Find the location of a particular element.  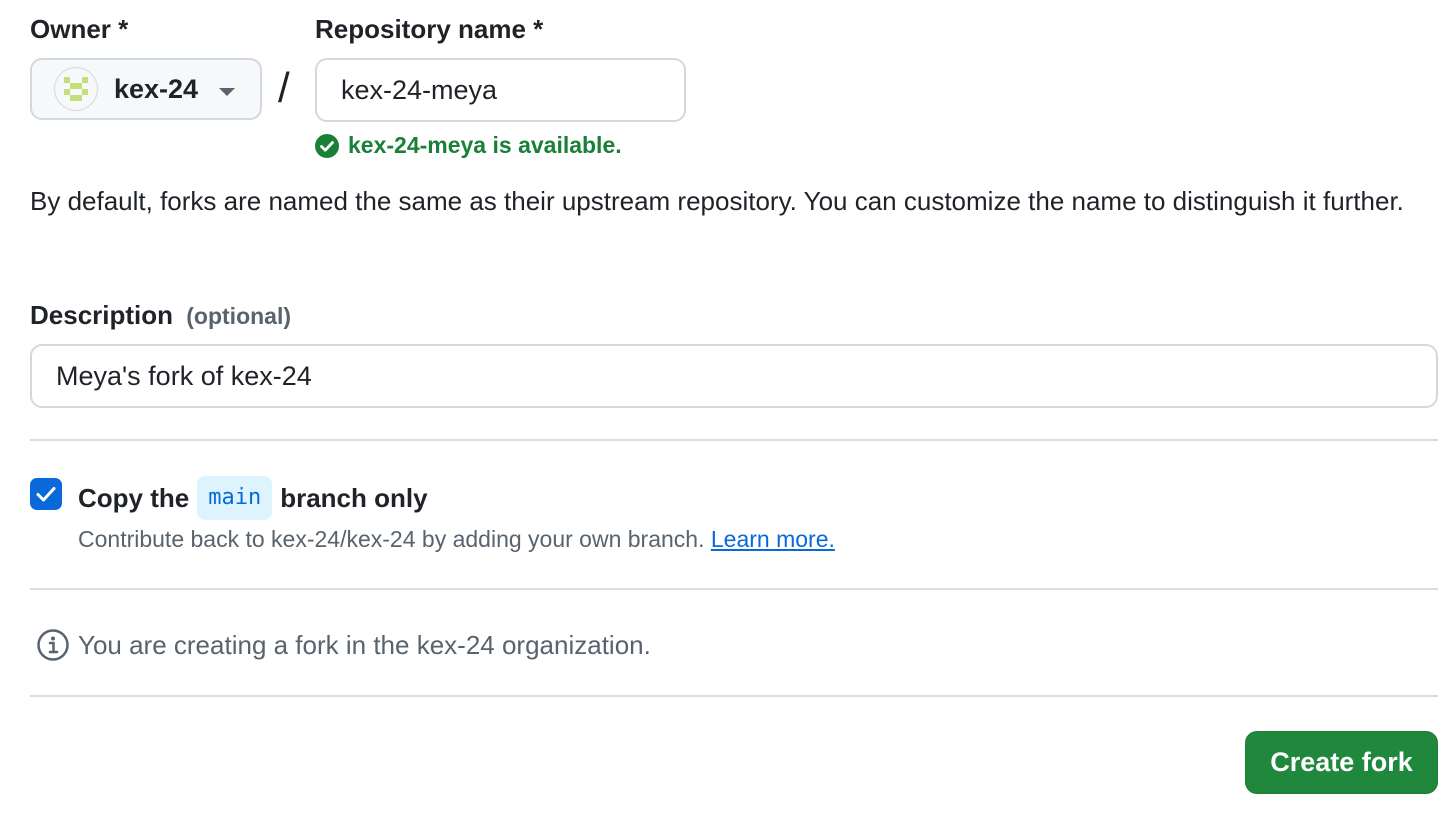

check-circle-icon is located at coordinates (327, 145).